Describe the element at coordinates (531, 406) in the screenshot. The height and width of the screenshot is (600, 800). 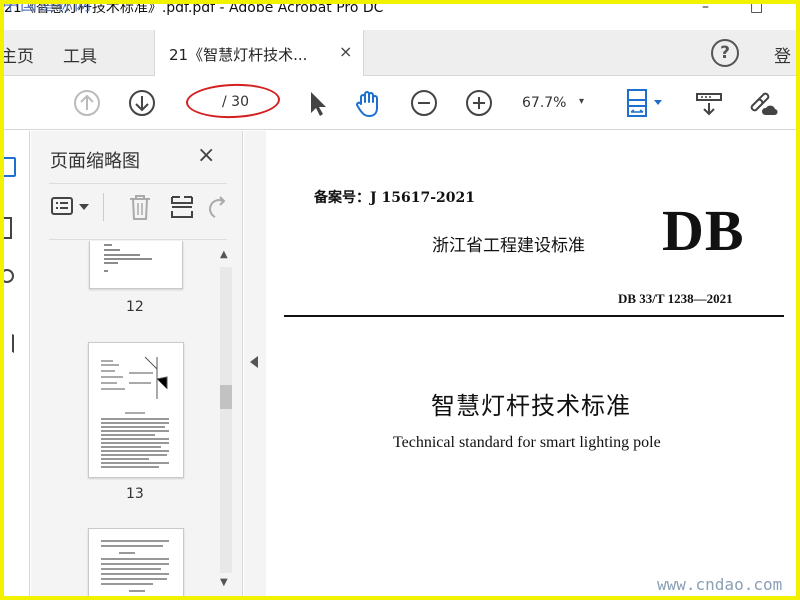
I see `document-title-cn: 智慧灯杆技术标准` at that location.